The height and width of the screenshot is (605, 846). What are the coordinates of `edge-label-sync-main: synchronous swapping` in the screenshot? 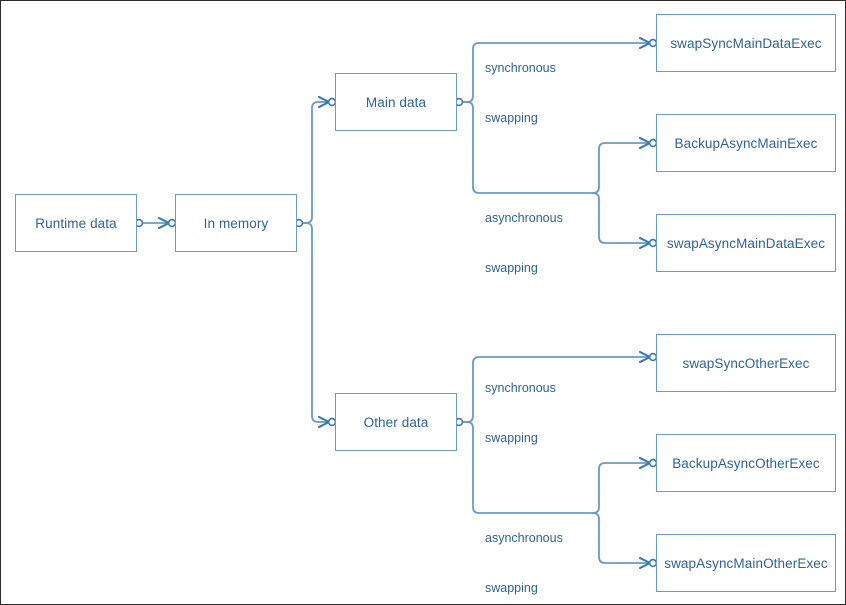 It's located at (520, 93).